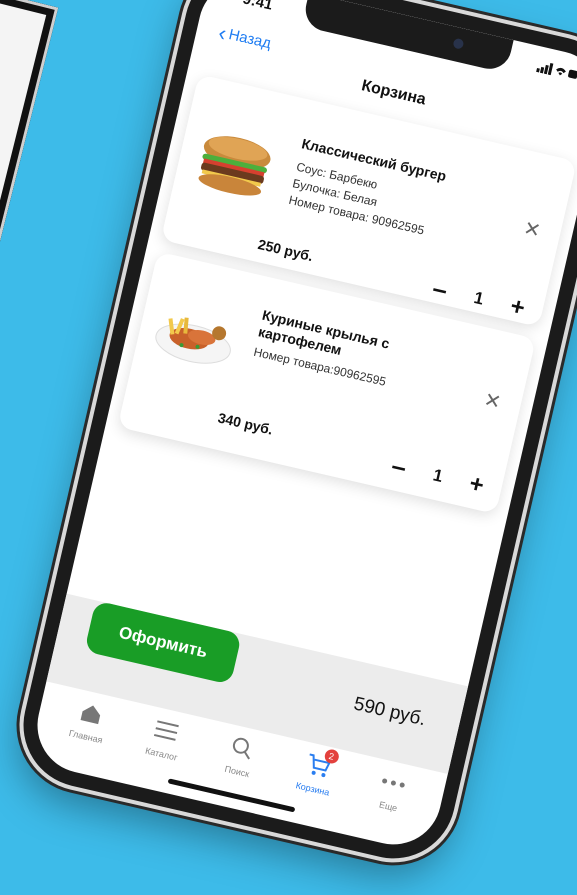 This screenshot has height=895, width=577. I want to click on status-icons, so click(556, 72).